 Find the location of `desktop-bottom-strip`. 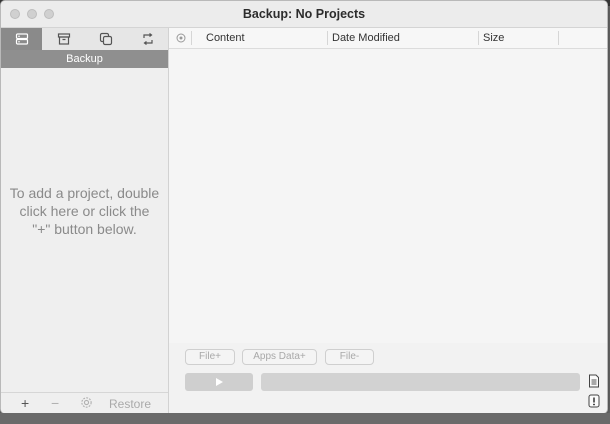

desktop-bottom-strip is located at coordinates (305, 418).